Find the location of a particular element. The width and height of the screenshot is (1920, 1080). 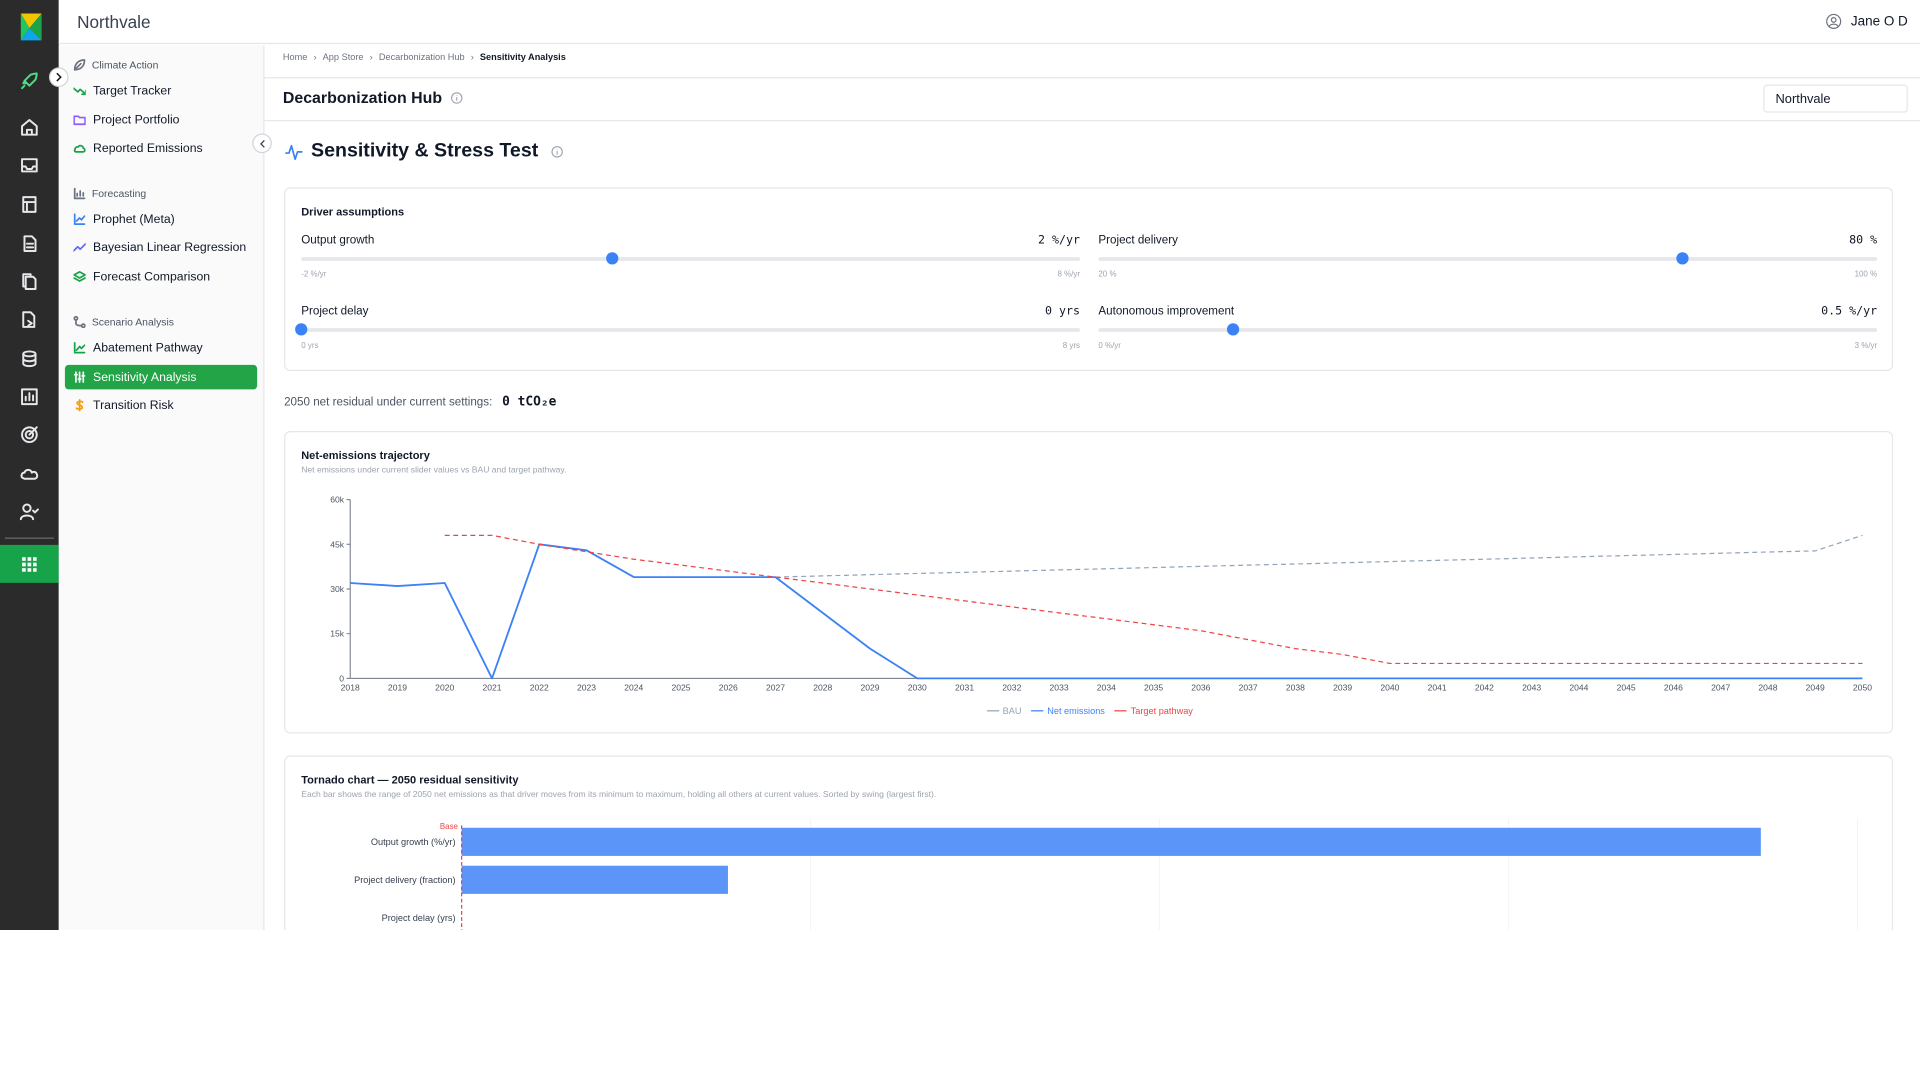

slider-label: Output growth is located at coordinates (338, 240).